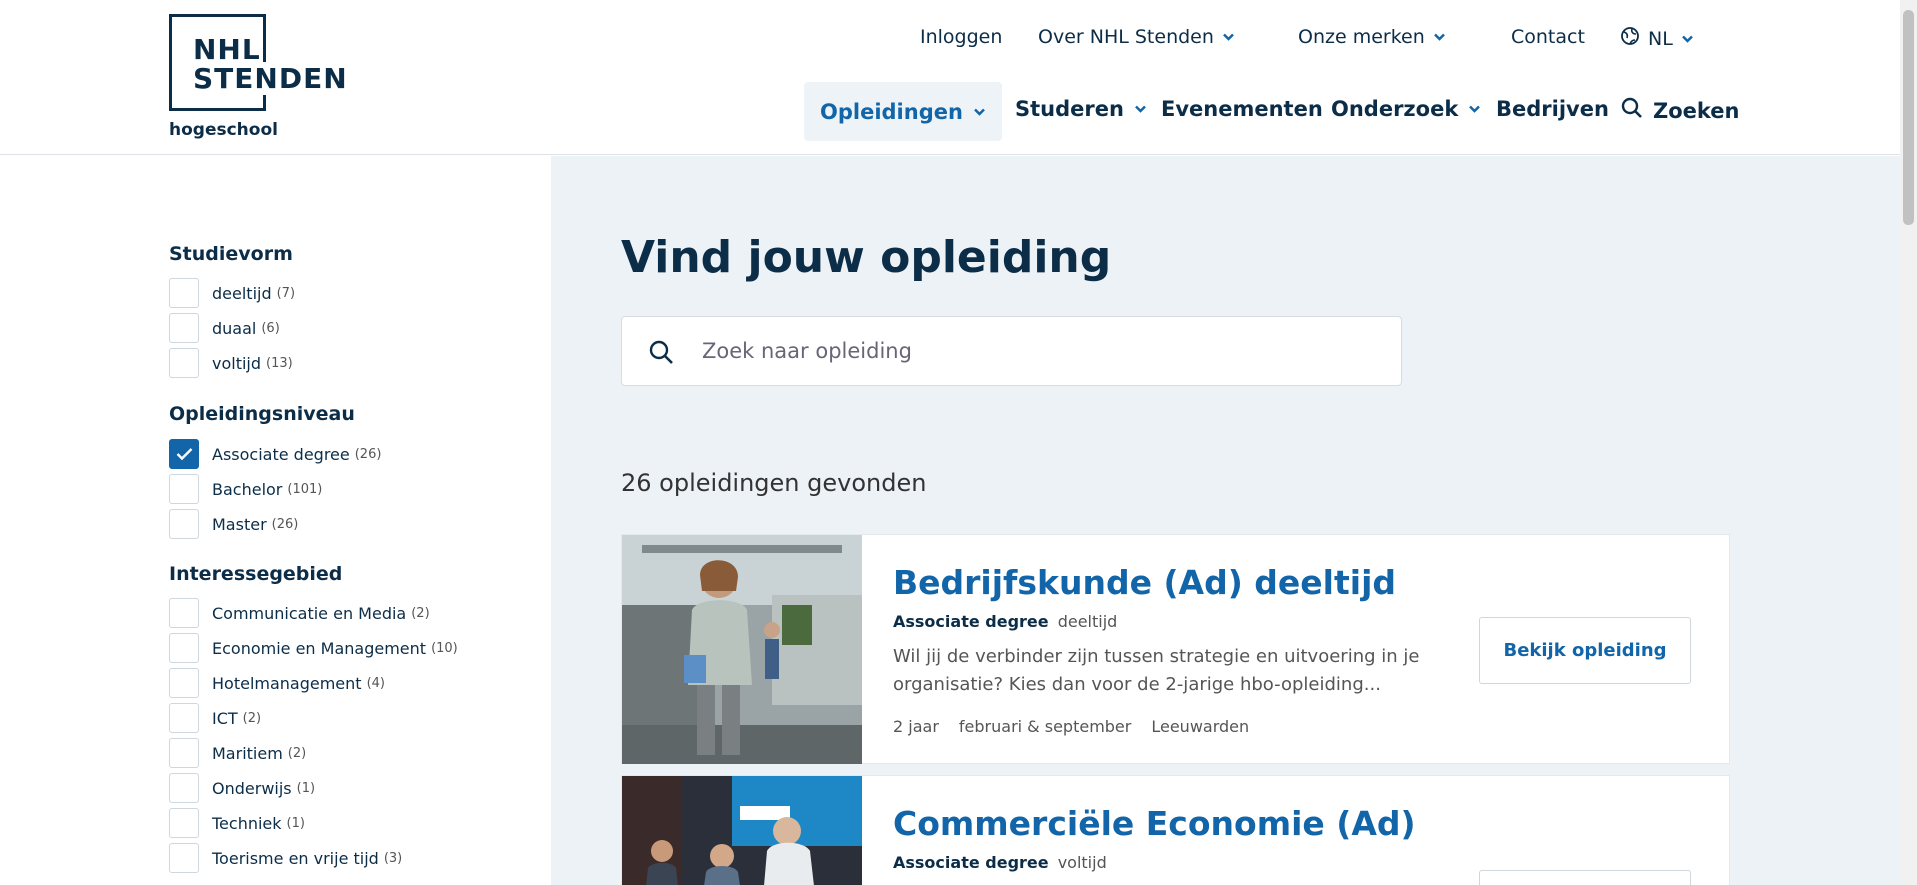 The height and width of the screenshot is (885, 1917). Describe the element at coordinates (252, 788) in the screenshot. I see `filter-label: Onderwijs` at that location.